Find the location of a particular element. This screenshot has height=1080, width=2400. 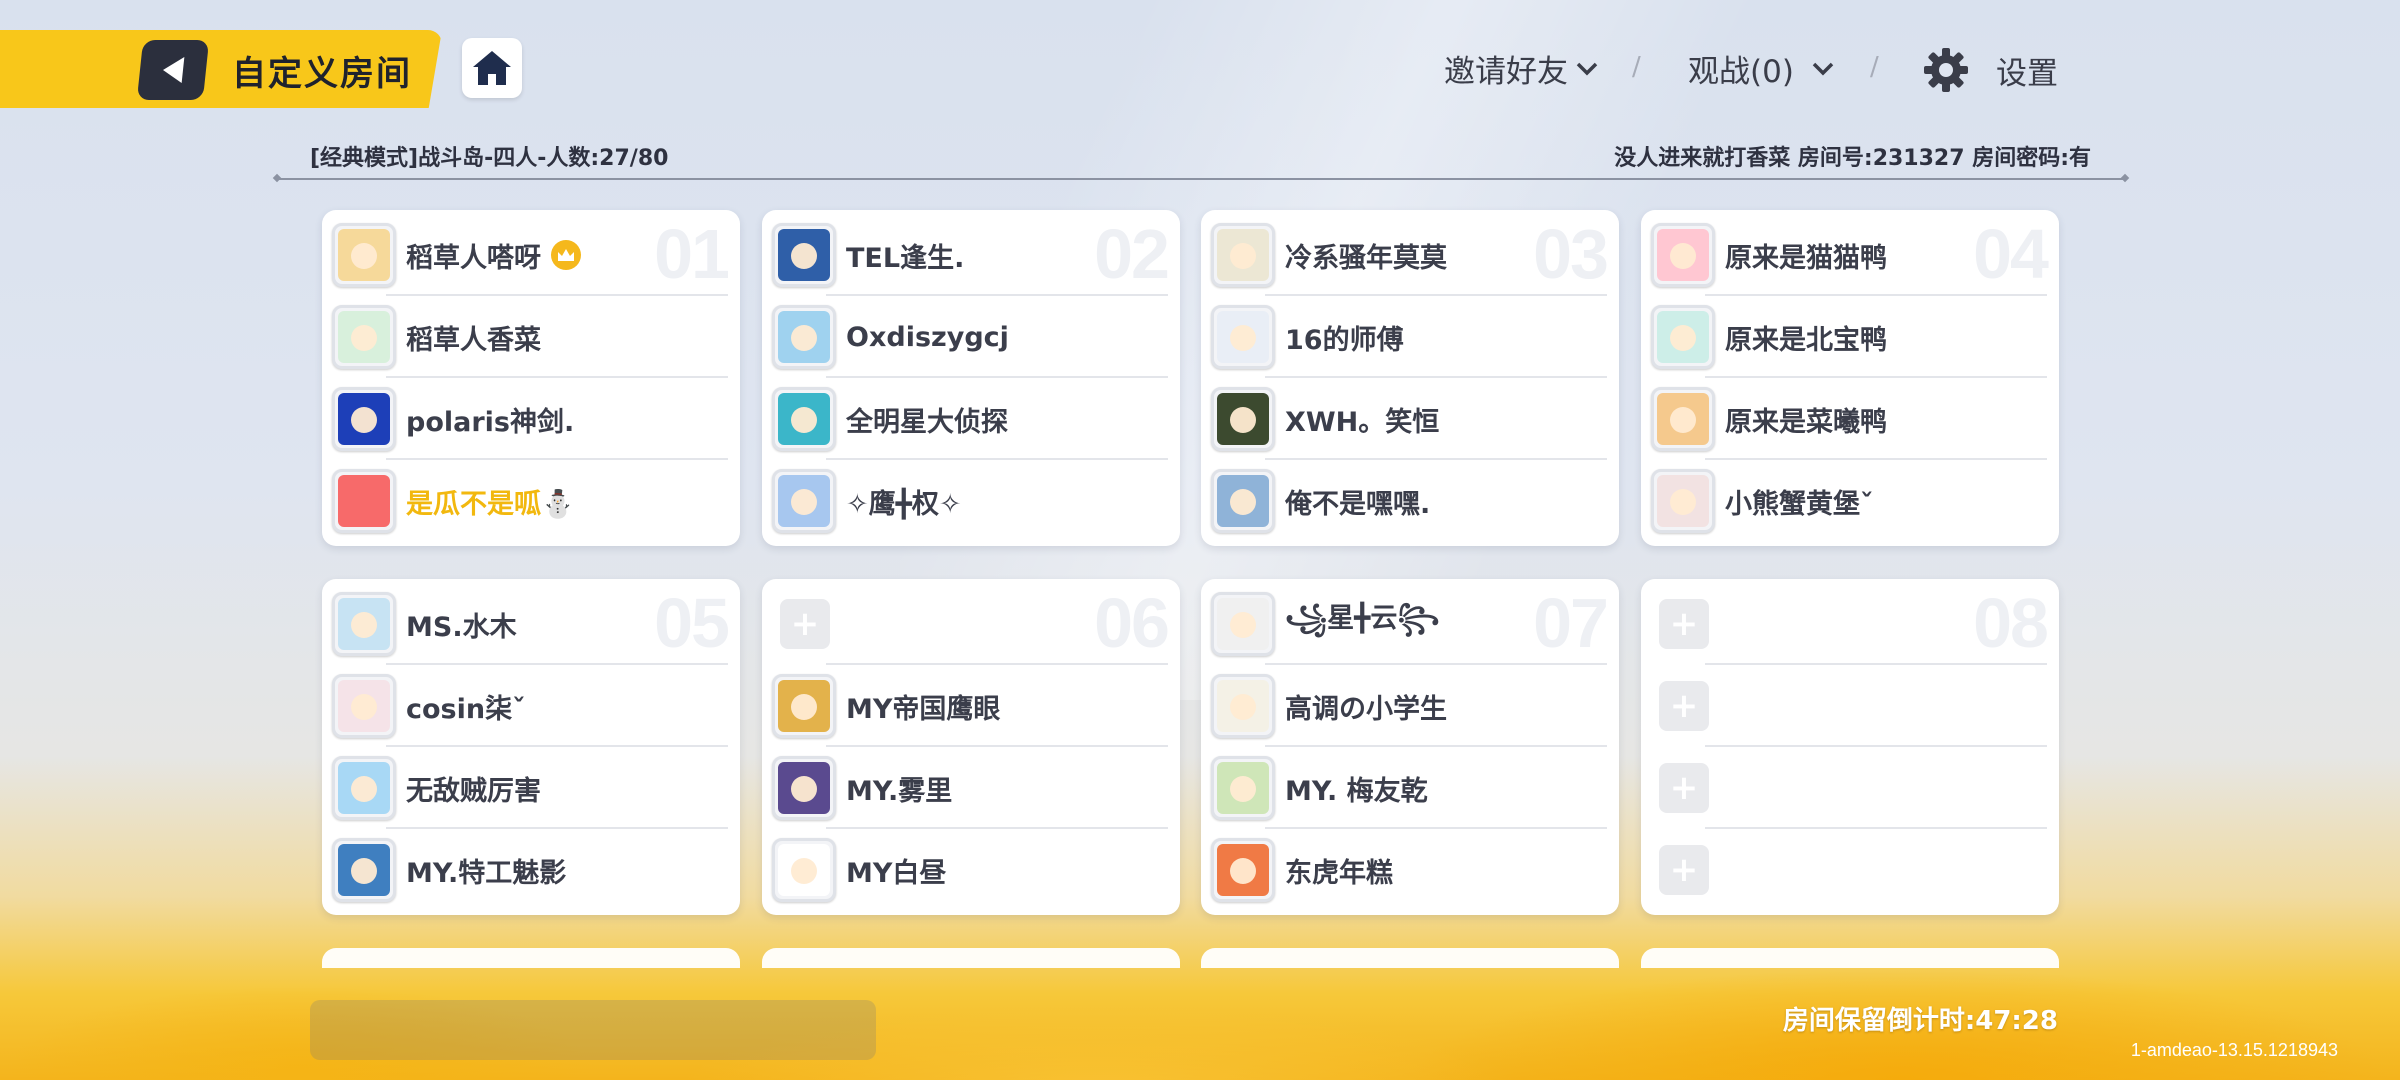

player-slot: 原来是猫猫鸭 is located at coordinates (1850, 255).